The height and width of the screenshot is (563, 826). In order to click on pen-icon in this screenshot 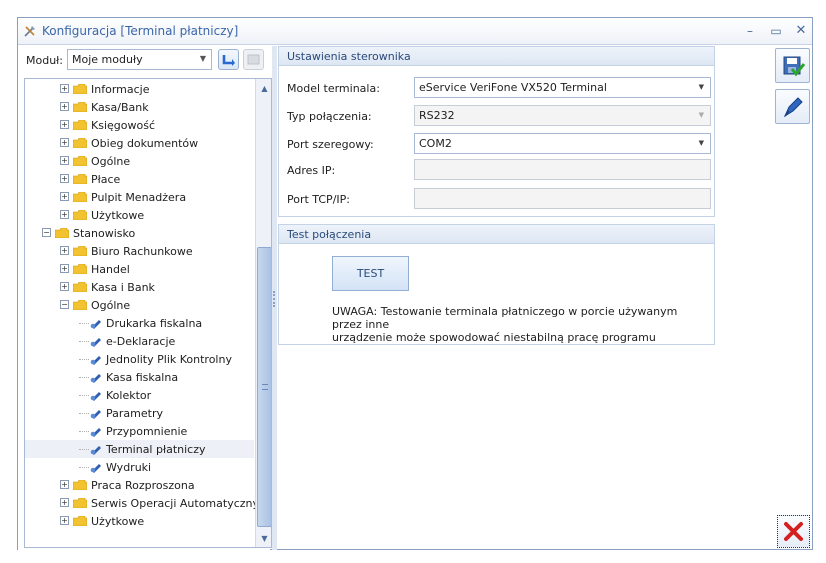, I will do `click(793, 107)`.